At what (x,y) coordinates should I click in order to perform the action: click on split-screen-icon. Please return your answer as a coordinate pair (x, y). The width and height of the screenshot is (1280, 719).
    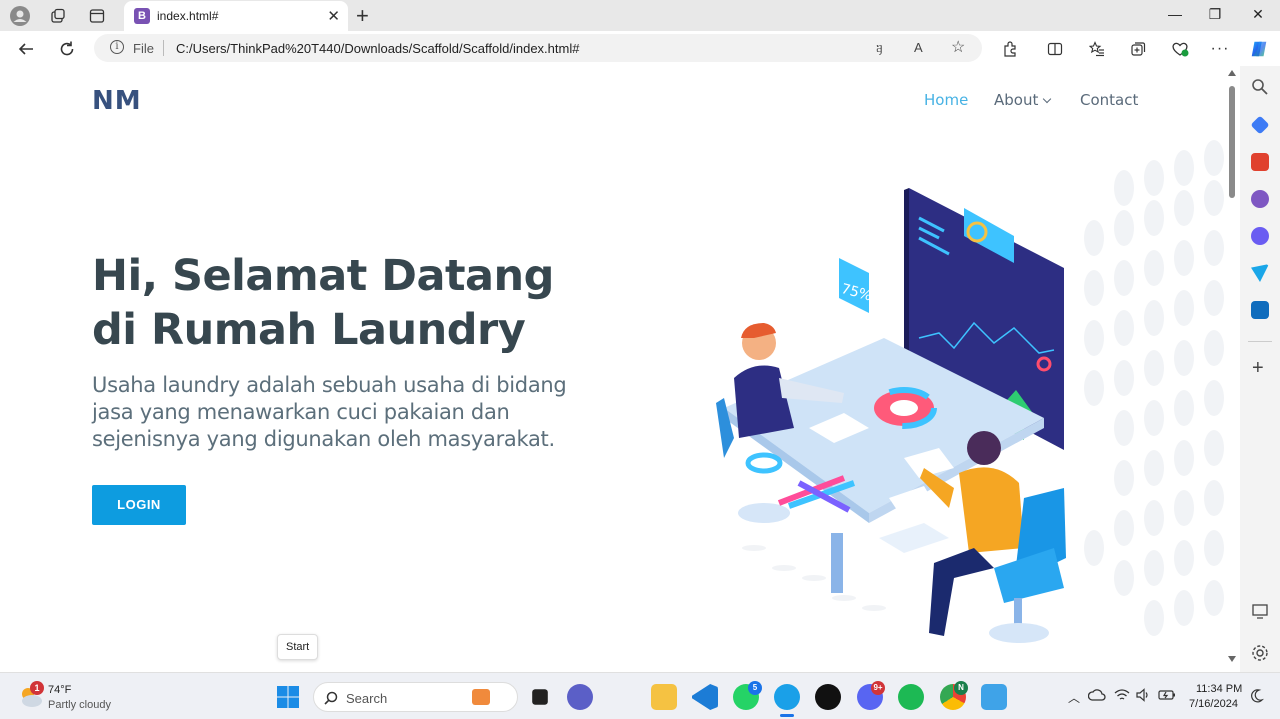
    Looking at the image, I should click on (1055, 49).